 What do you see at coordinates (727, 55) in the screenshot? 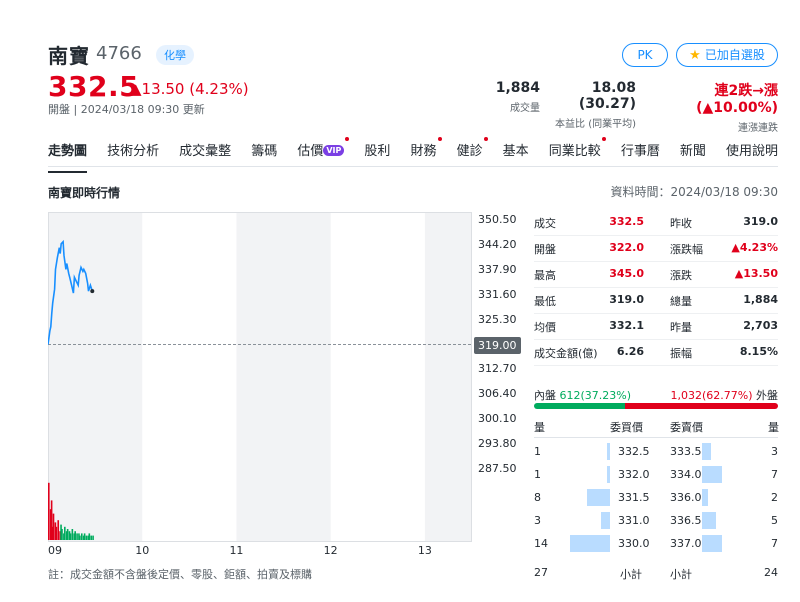
I see `watchlist-button: ★ 已加自選股` at bounding box center [727, 55].